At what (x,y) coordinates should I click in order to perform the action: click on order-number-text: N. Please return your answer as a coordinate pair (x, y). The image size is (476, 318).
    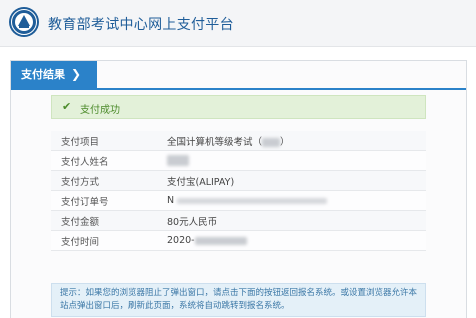
    Looking at the image, I should click on (171, 200).